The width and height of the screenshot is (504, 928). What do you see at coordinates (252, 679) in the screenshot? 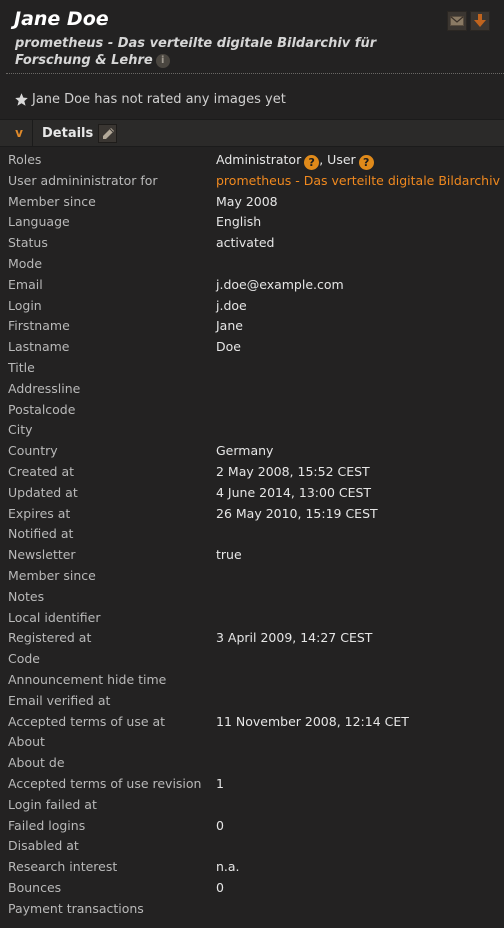
I see `detail-row: Announcement hide time` at bounding box center [252, 679].